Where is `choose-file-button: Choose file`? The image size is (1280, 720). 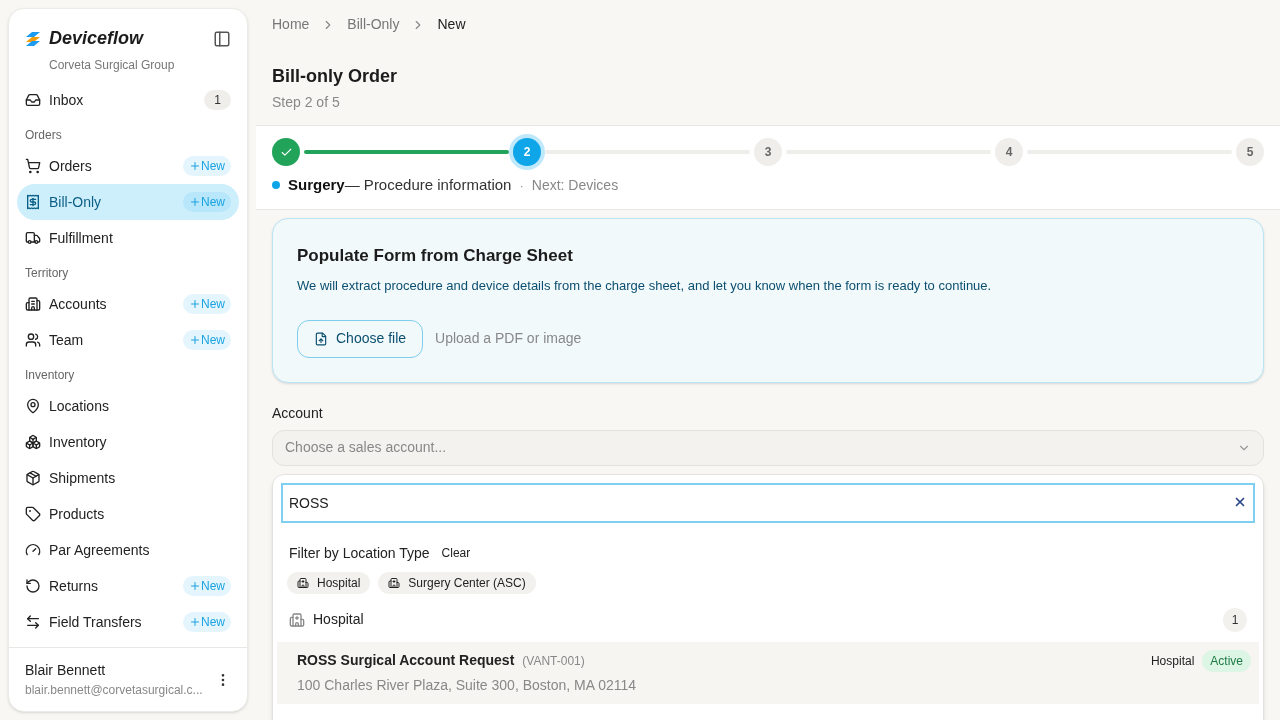 choose-file-button: Choose file is located at coordinates (360, 338).